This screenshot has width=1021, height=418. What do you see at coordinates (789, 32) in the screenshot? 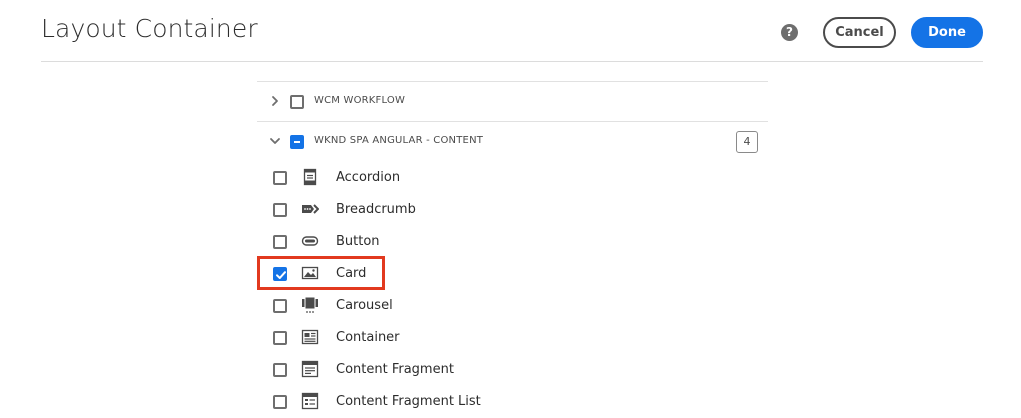
I see `help-icon: ?` at bounding box center [789, 32].